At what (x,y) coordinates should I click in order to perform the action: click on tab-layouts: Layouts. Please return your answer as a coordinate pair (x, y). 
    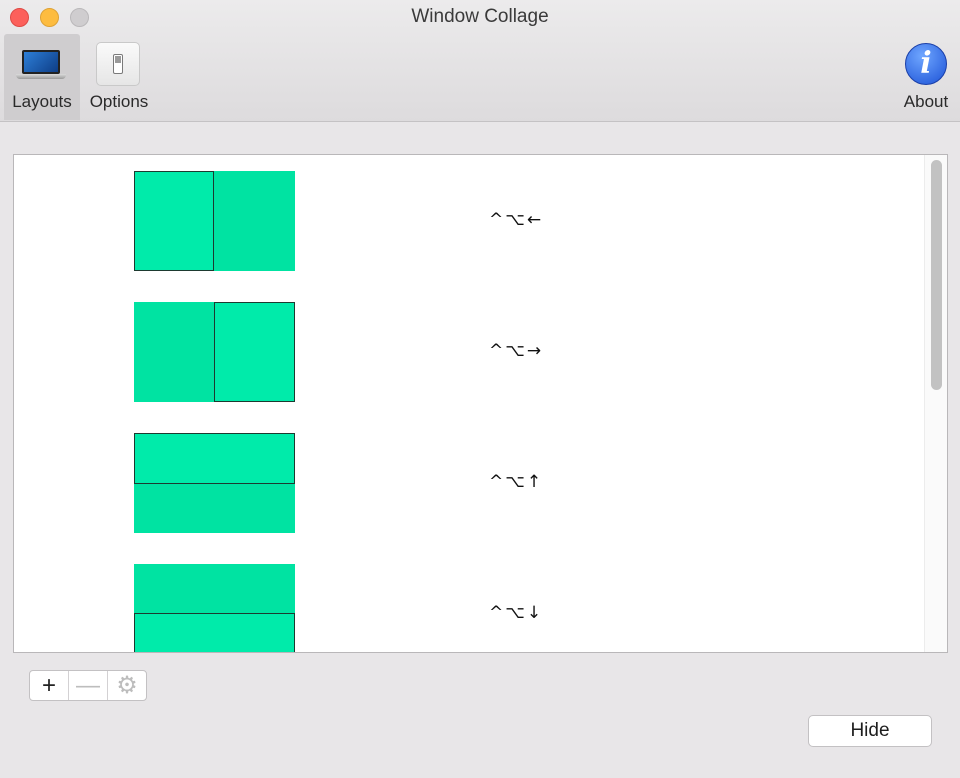
    Looking at the image, I should click on (42, 77).